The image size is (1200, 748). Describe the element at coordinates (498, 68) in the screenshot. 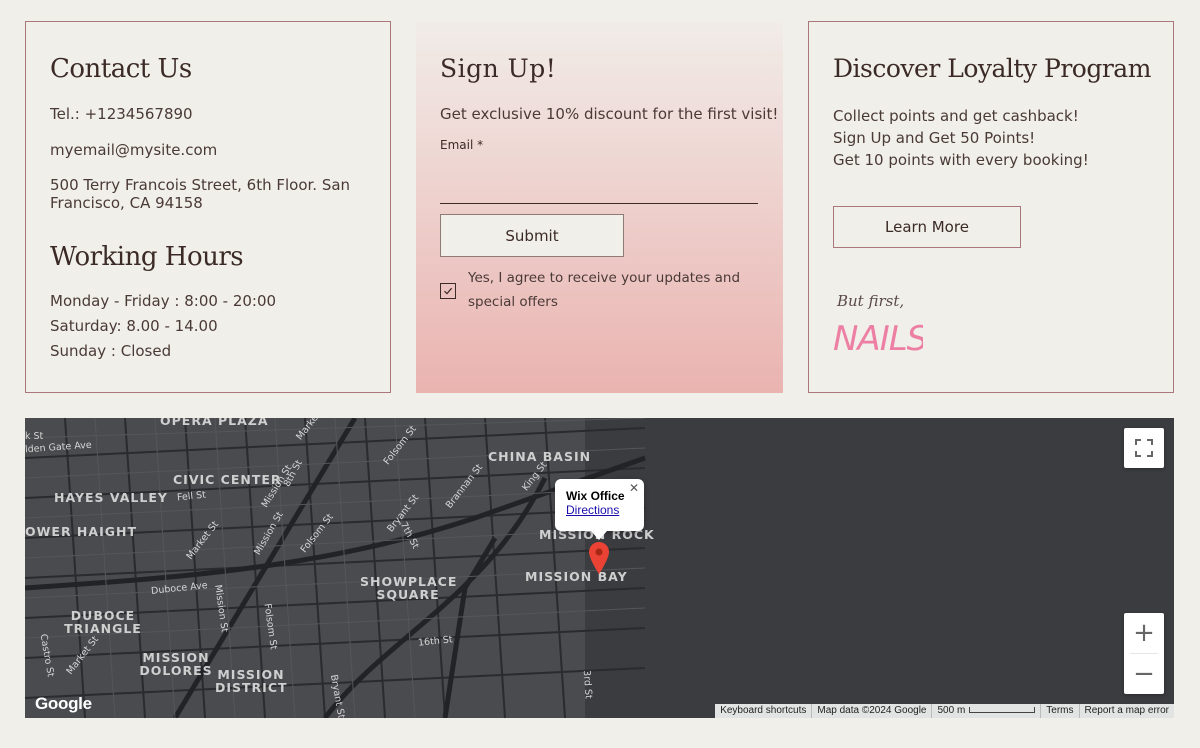

I see `signup-title: Sign Up!` at that location.